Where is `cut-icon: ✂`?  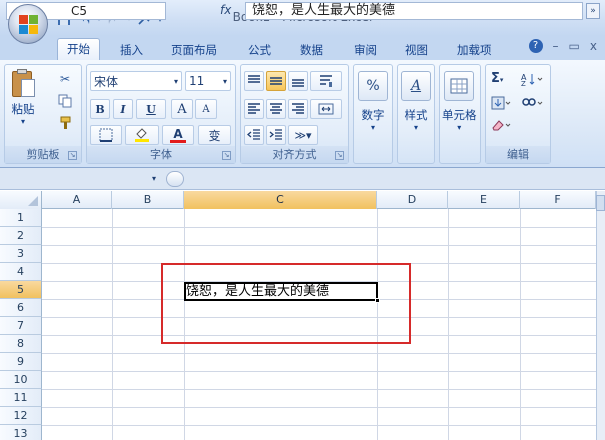
cut-icon: ✂ is located at coordinates (65, 79).